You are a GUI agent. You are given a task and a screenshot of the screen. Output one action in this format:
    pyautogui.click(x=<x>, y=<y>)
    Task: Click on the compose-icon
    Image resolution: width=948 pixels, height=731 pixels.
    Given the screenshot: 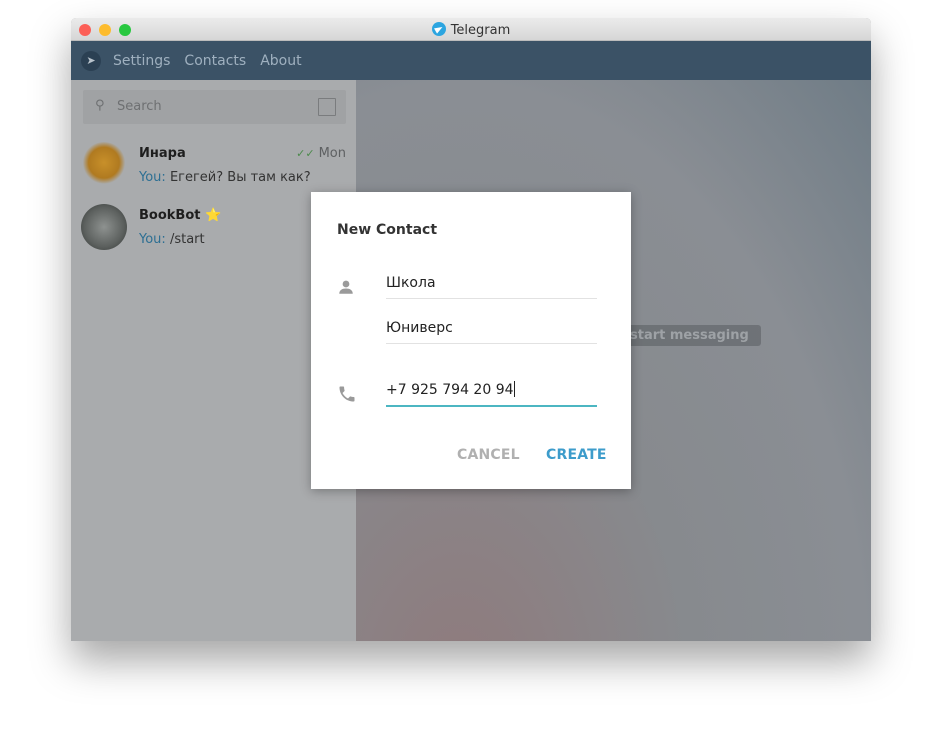 What is the action you would take?
    pyautogui.click(x=327, y=107)
    